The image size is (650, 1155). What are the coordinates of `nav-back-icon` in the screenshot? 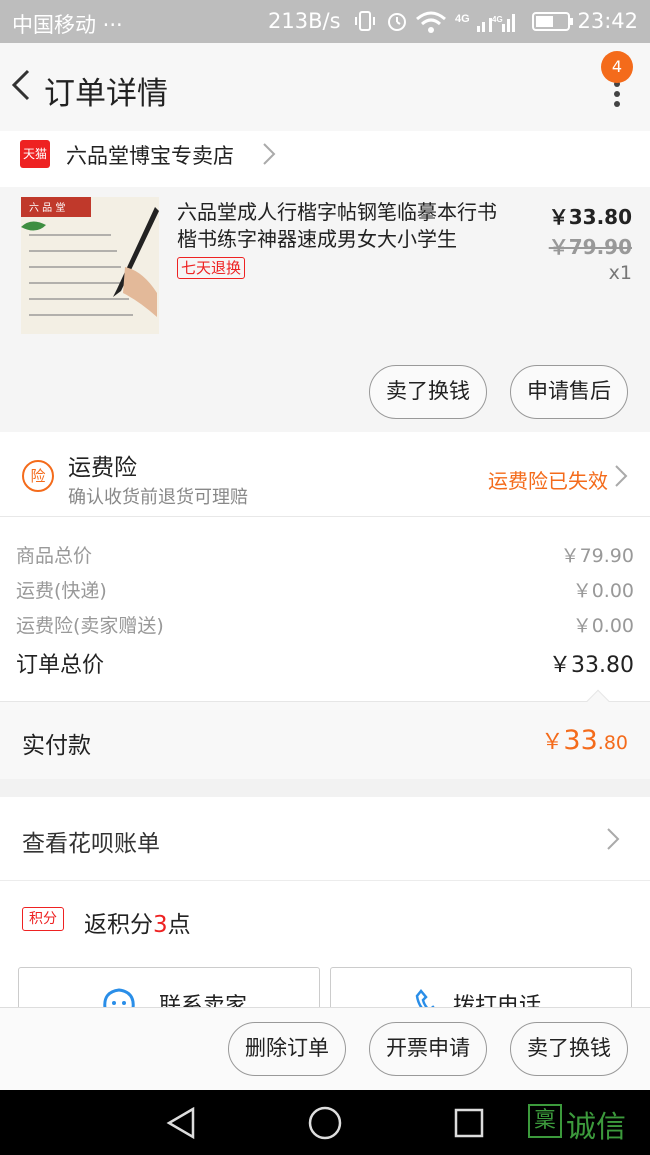 It's located at (181, 1123).